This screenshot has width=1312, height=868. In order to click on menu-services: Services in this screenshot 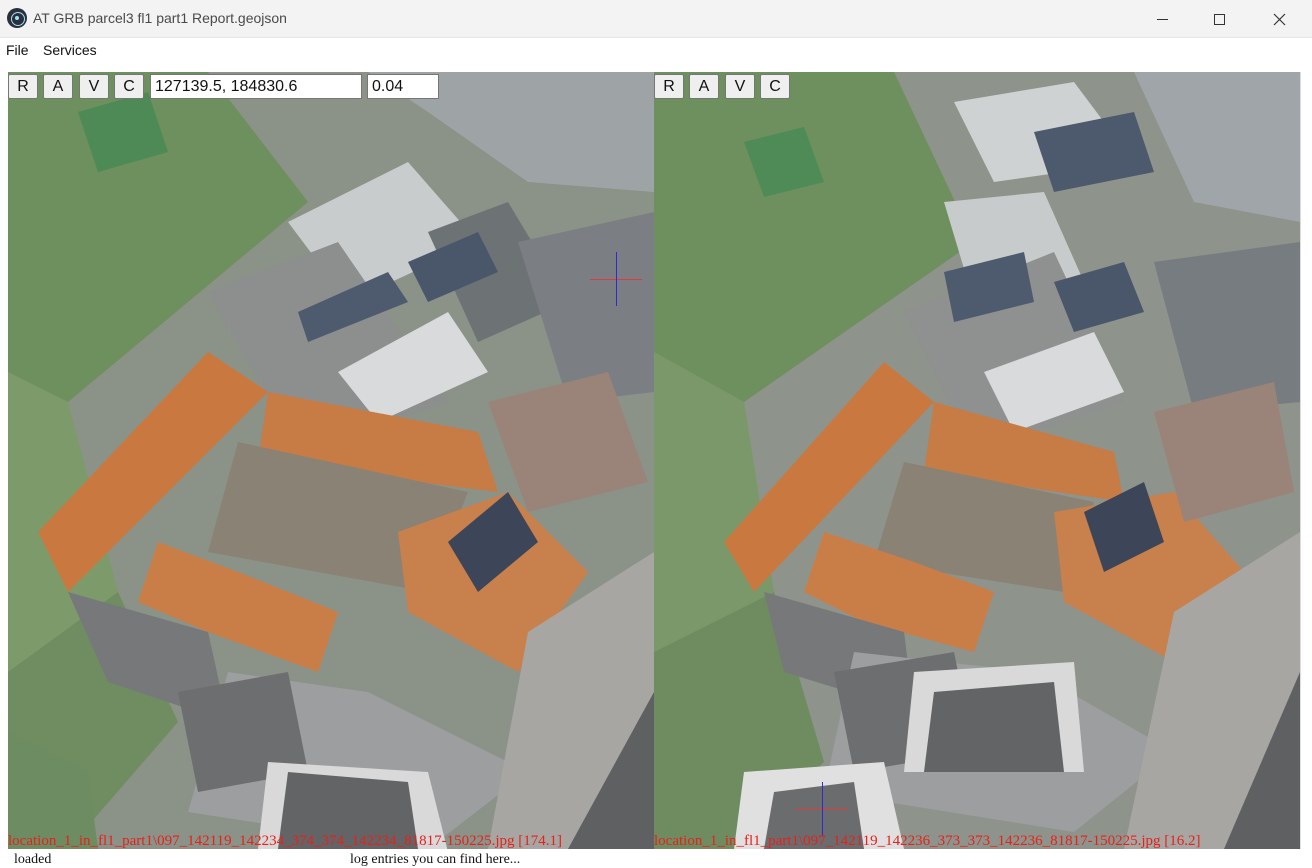, I will do `click(70, 50)`.